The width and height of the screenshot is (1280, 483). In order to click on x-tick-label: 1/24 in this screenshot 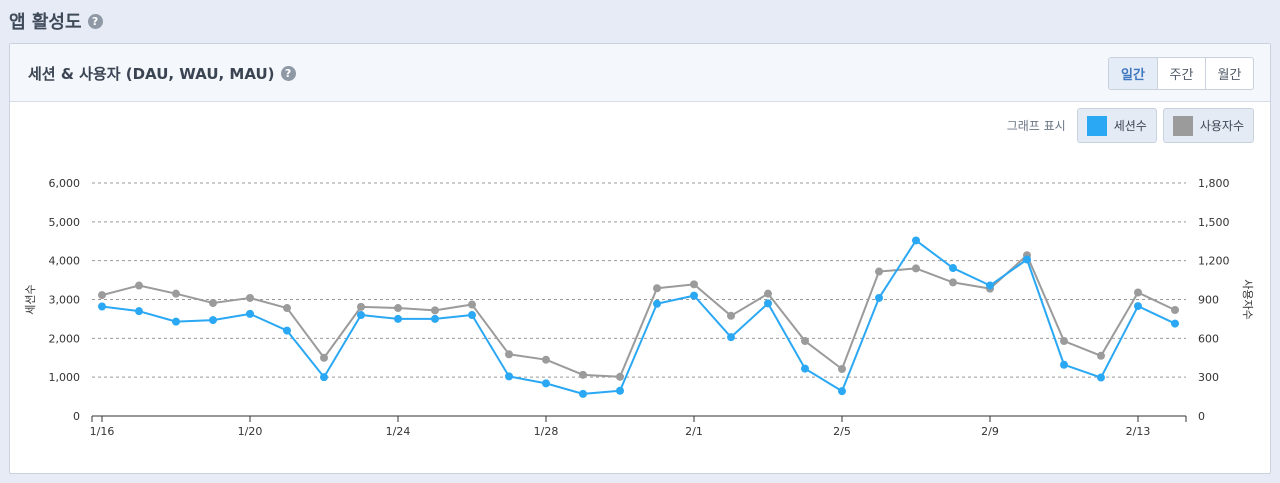, I will do `click(398, 431)`.